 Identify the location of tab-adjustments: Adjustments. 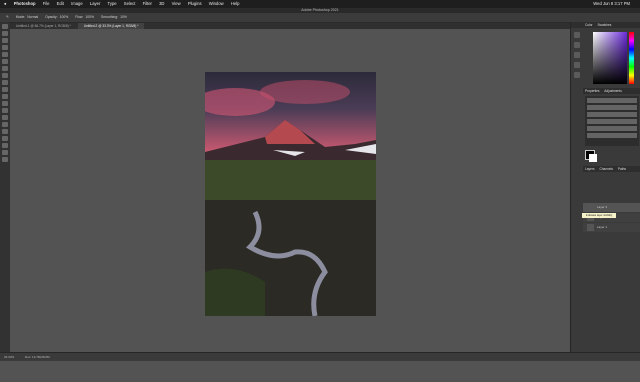
(613, 91).